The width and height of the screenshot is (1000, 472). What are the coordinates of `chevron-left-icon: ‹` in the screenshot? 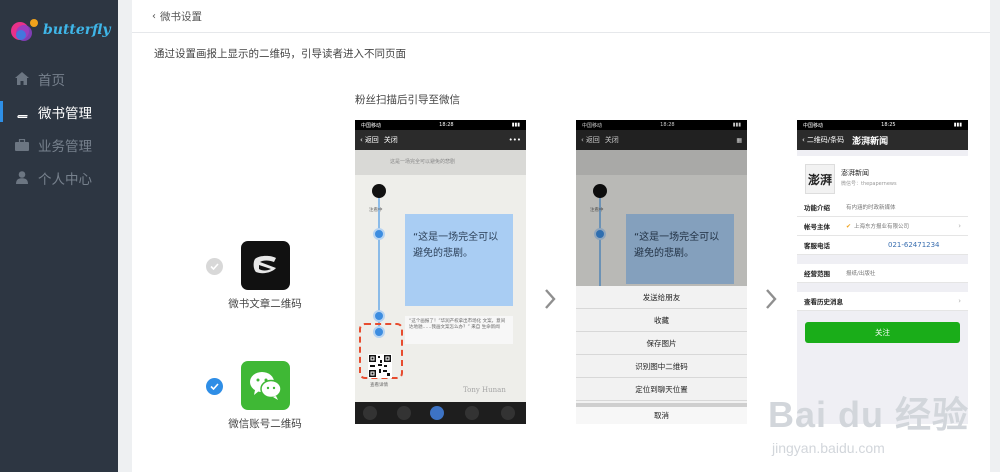 It's located at (154, 16).